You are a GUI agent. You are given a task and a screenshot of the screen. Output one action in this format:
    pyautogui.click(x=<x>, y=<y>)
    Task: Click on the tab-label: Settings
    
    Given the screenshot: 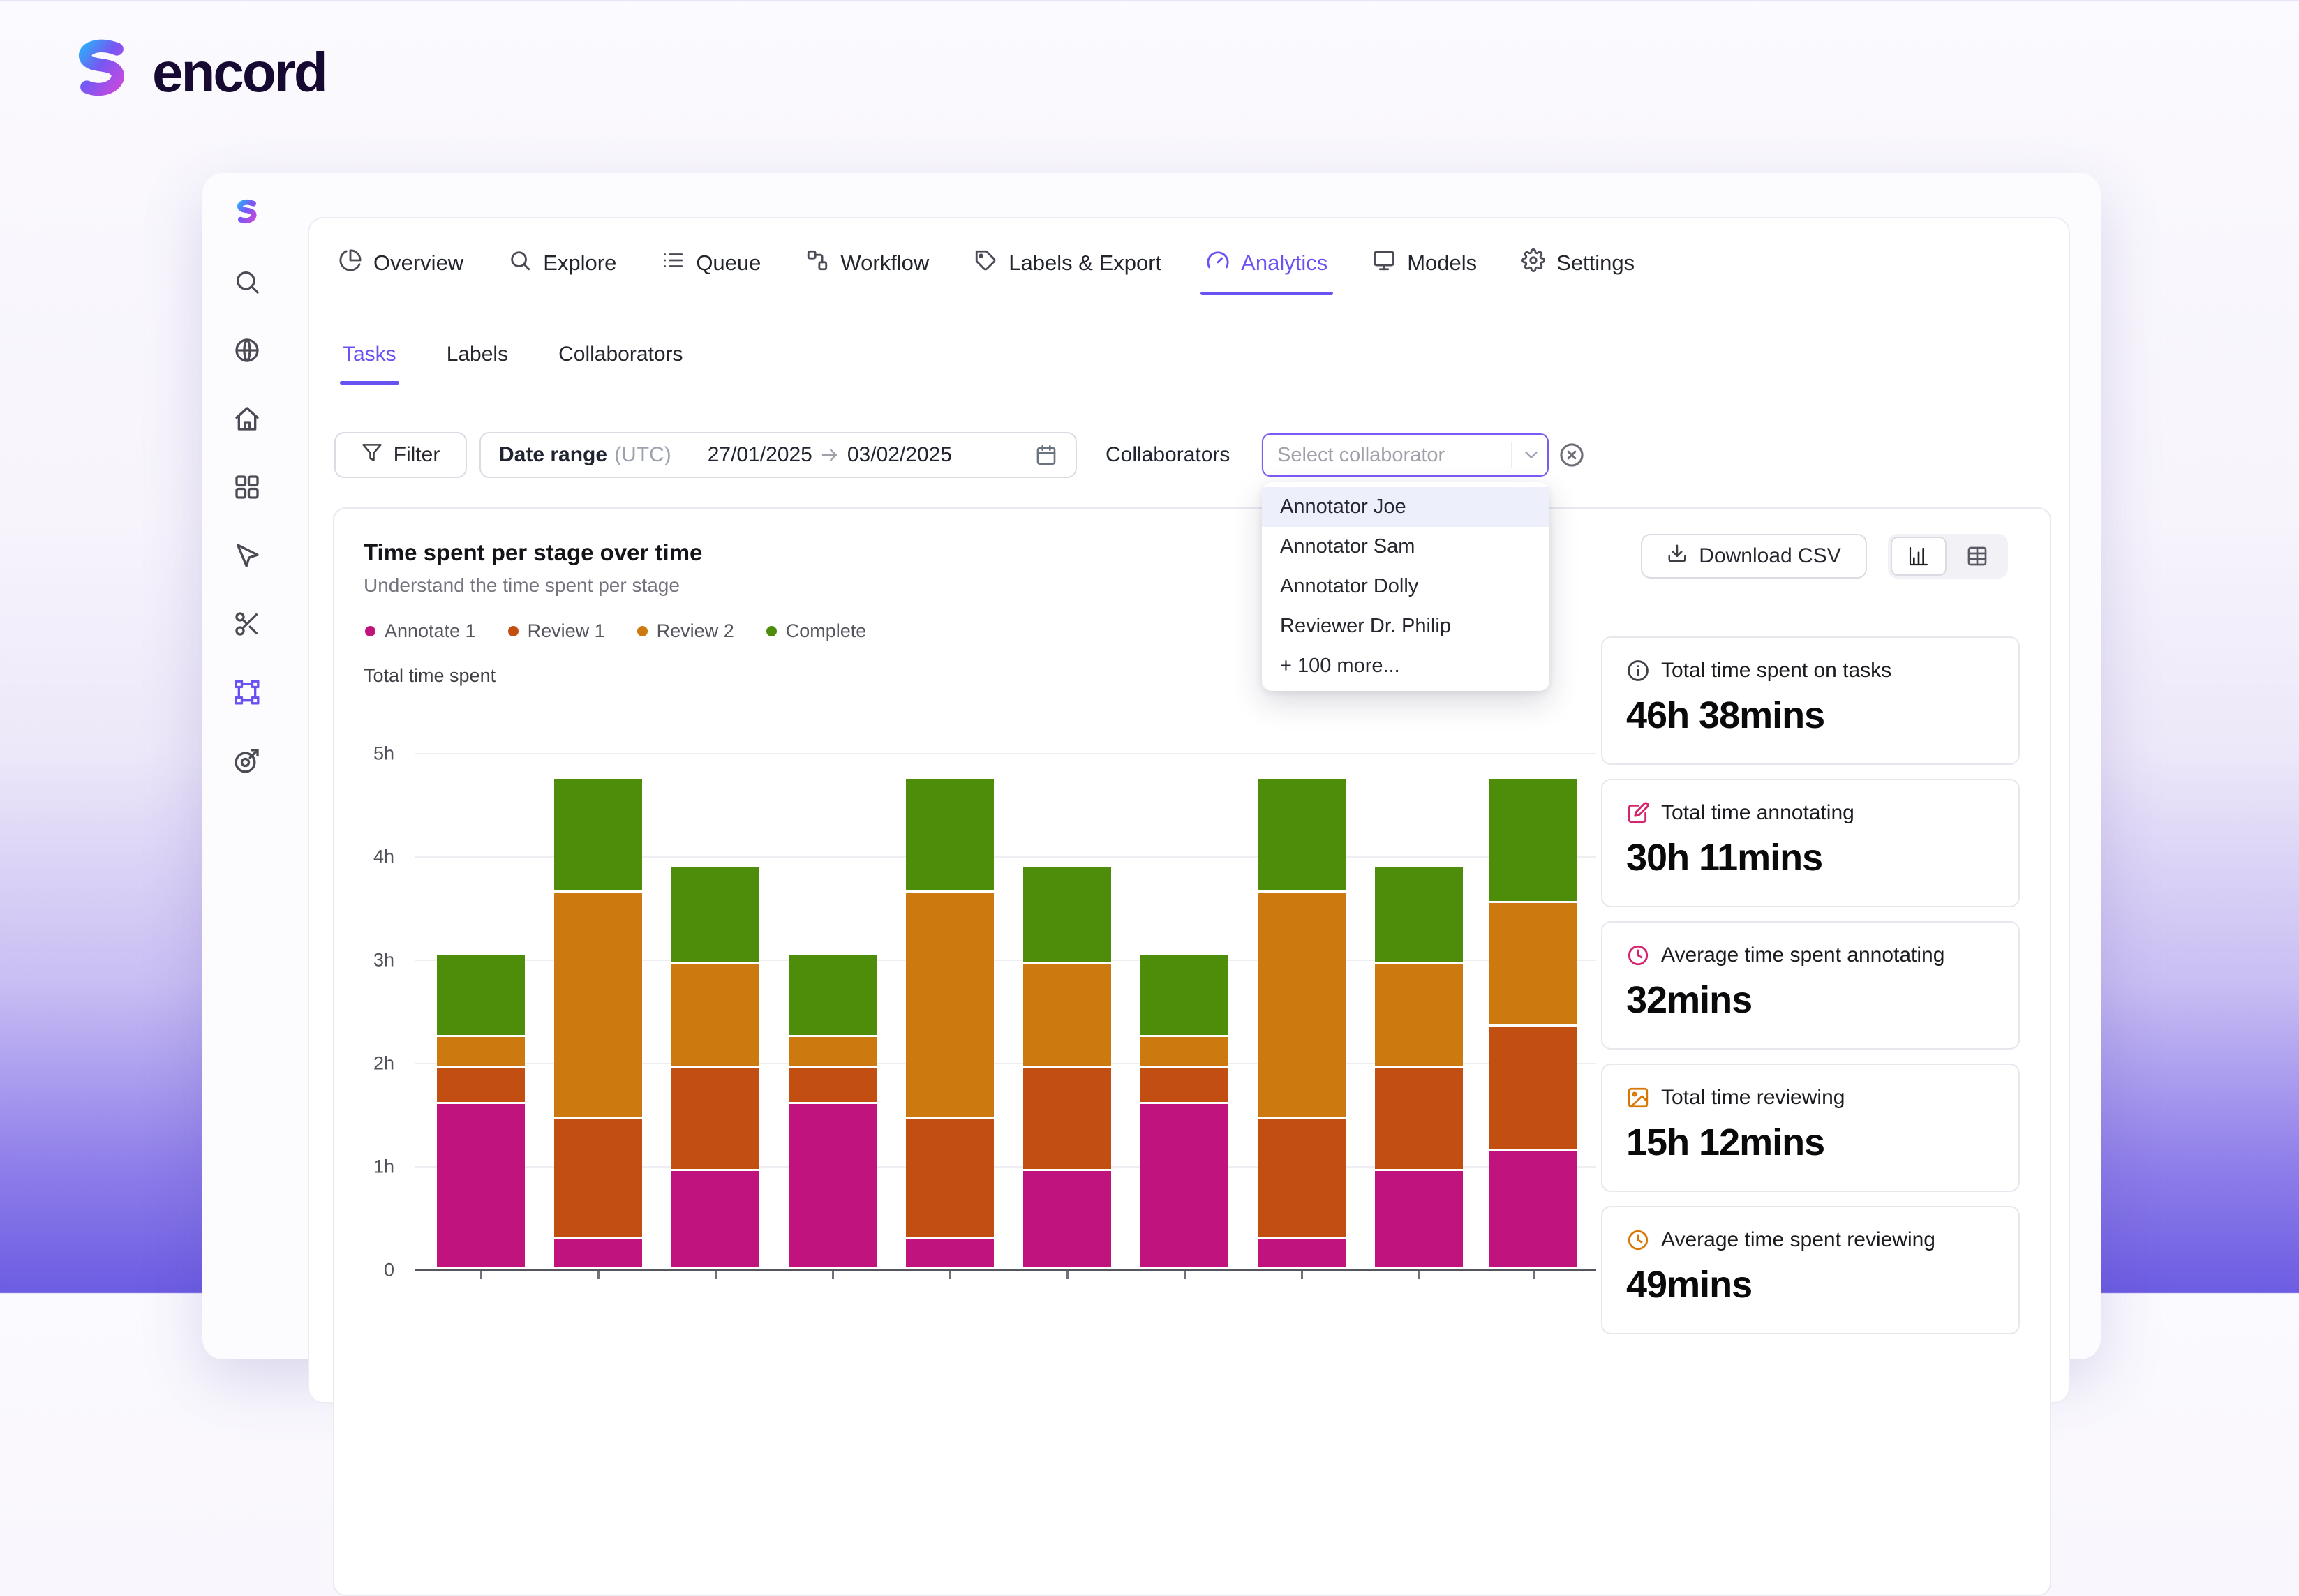 What is the action you would take?
    pyautogui.click(x=1595, y=263)
    